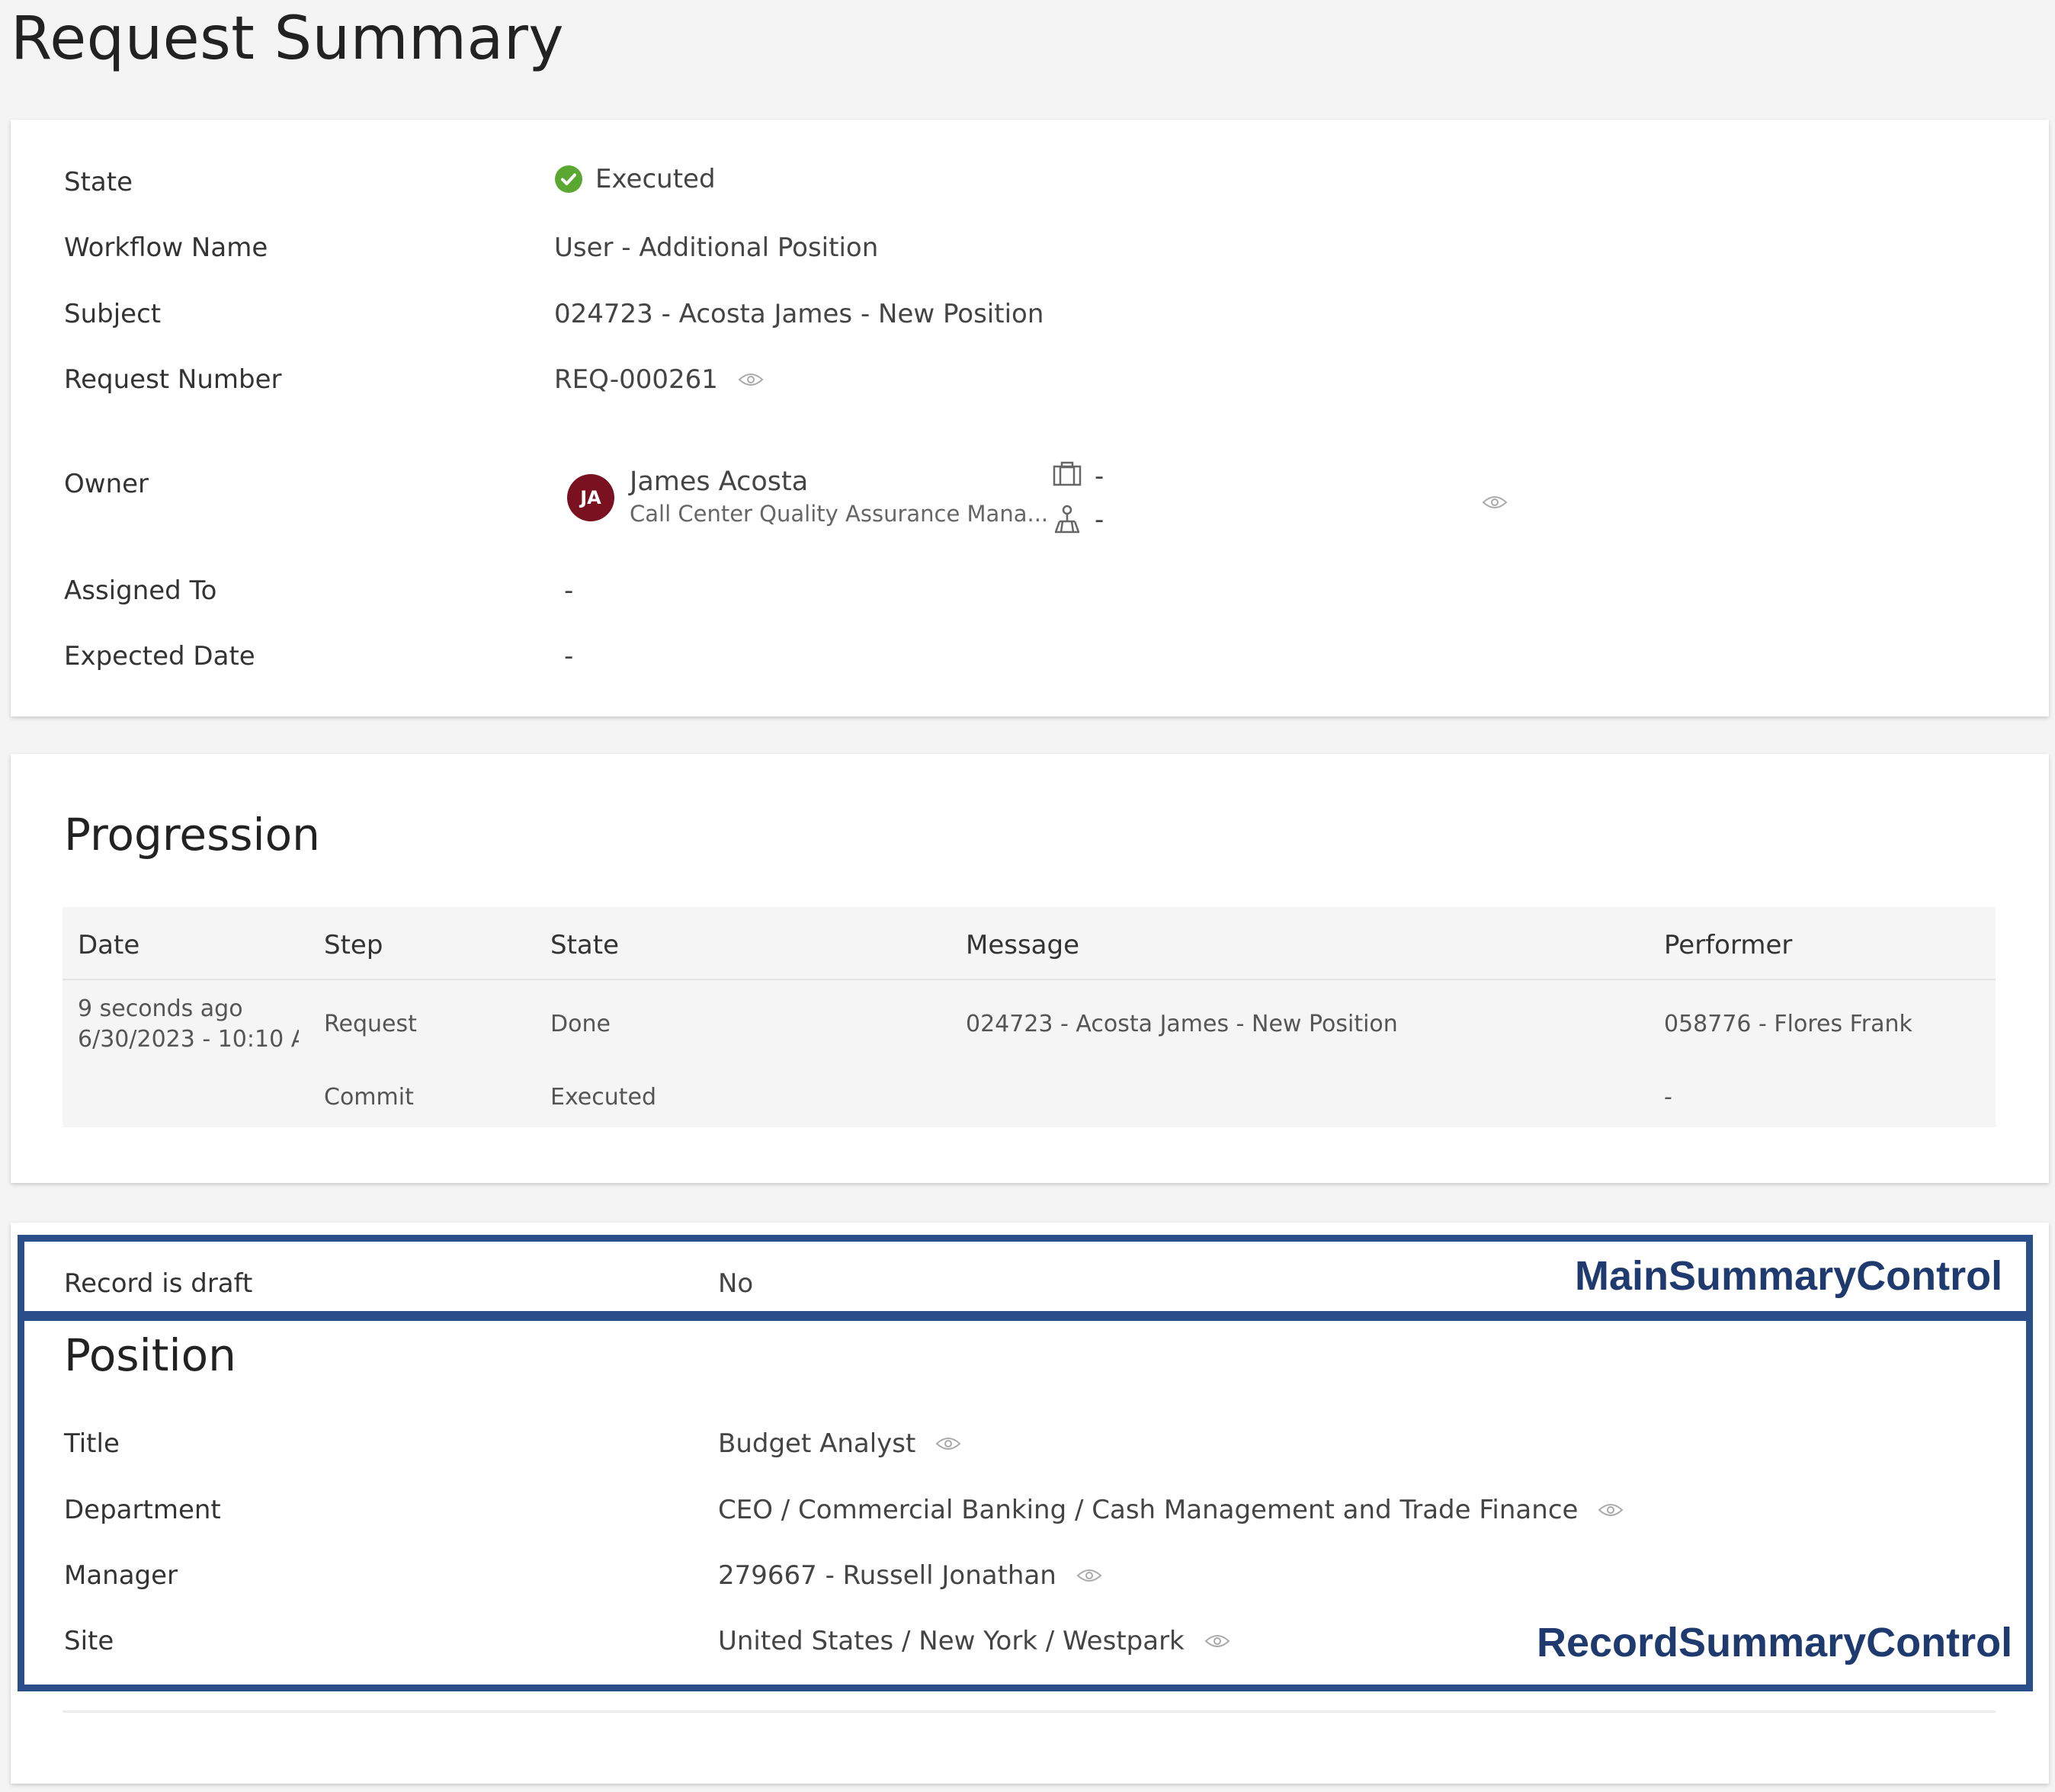 This screenshot has width=2055, height=1792. Describe the element at coordinates (799, 314) in the screenshot. I see `subject-value: 024723 - Acosta James - New Position` at that location.